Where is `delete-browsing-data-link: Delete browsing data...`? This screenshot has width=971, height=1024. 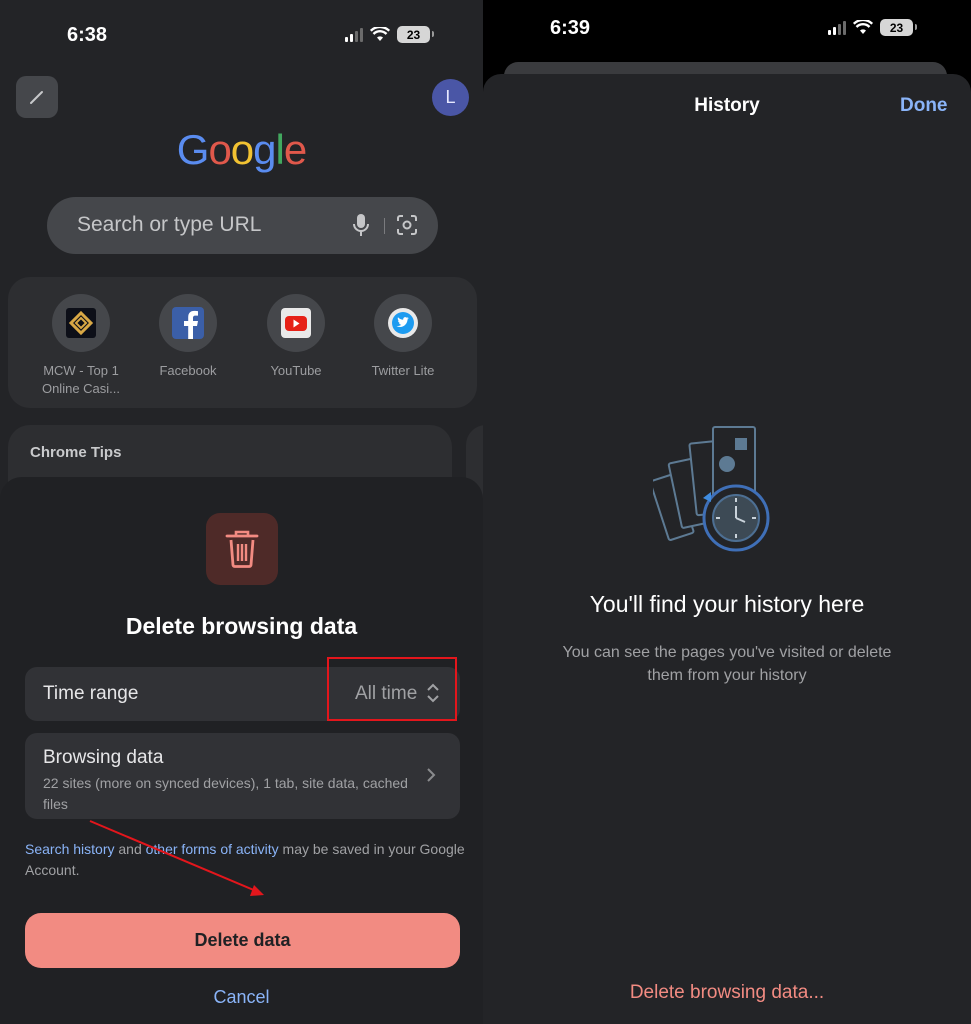 delete-browsing-data-link: Delete browsing data... is located at coordinates (727, 993).